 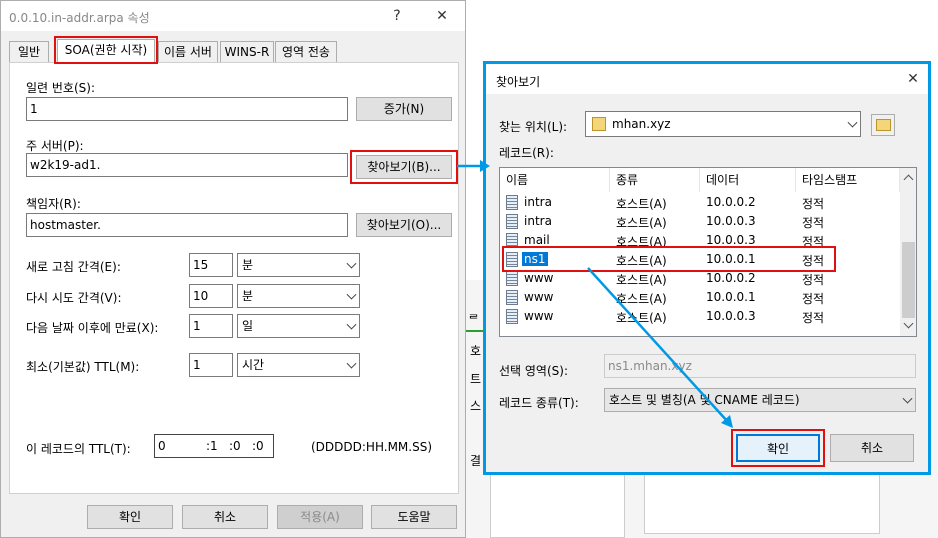 I want to click on ttl-days: 0, so click(x=162, y=446).